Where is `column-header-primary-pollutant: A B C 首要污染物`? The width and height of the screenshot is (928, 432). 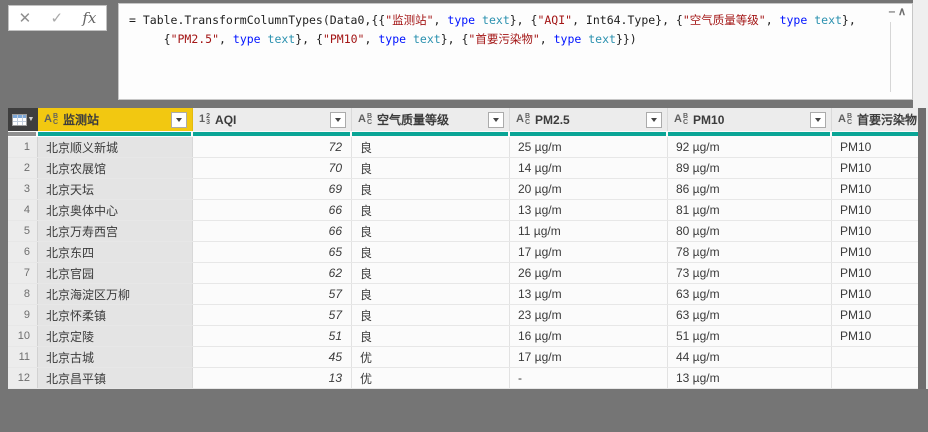 column-header-primary-pollutant: A B C 首要污染物 is located at coordinates (875, 119).